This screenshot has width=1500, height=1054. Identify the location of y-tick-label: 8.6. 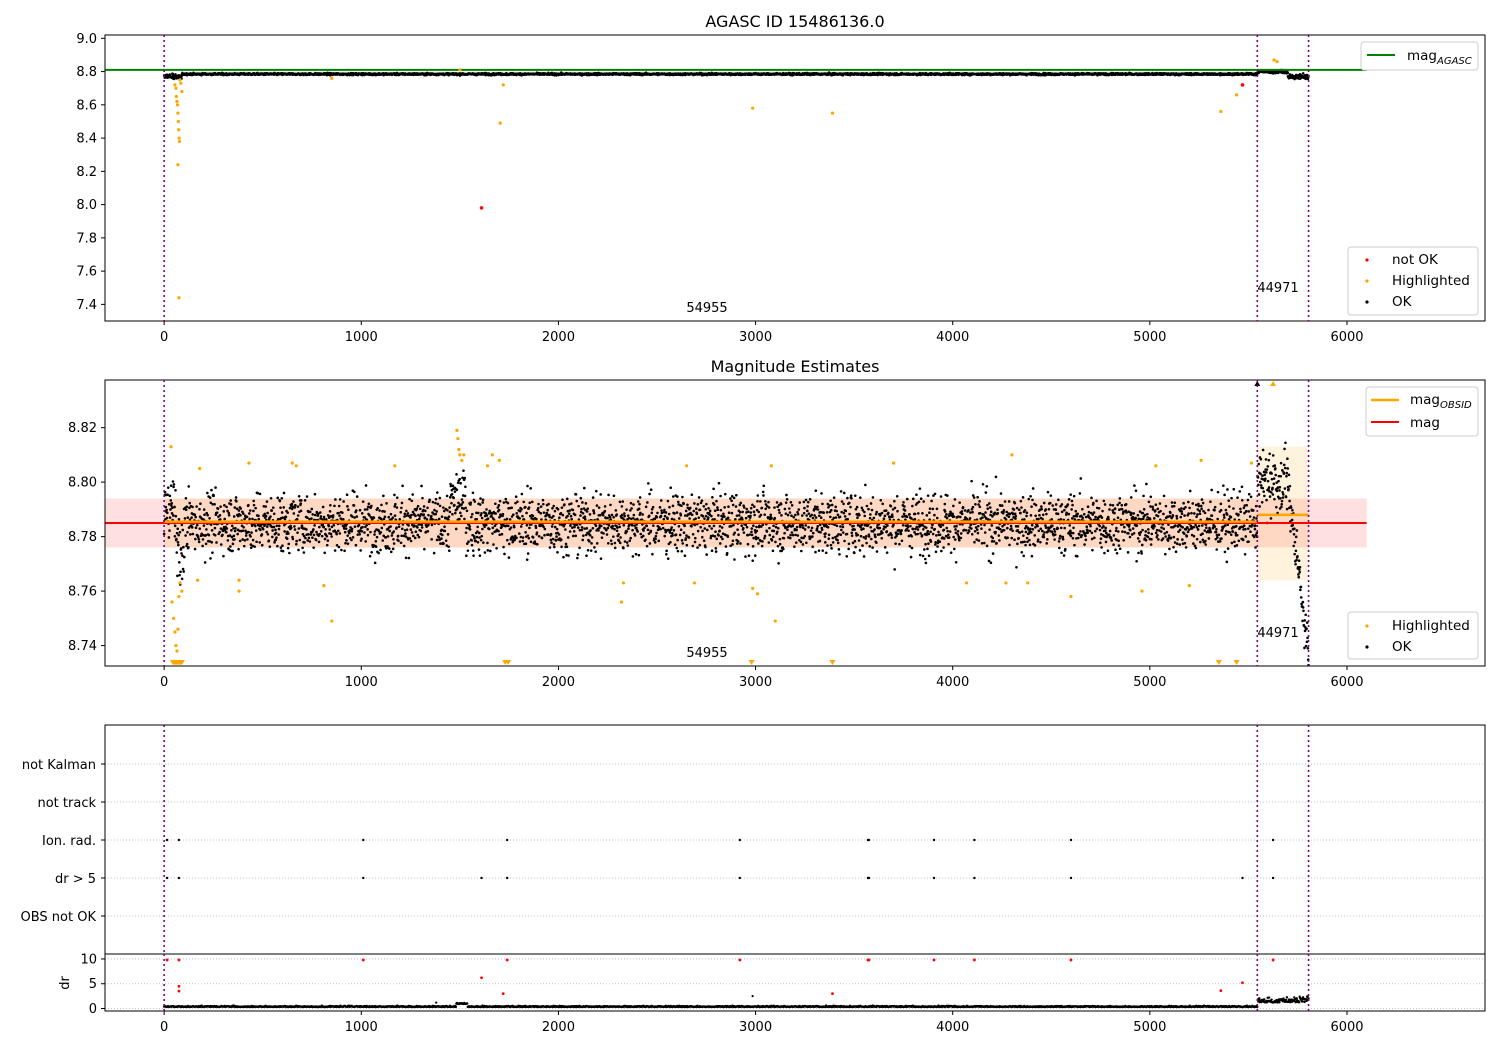
(86, 105).